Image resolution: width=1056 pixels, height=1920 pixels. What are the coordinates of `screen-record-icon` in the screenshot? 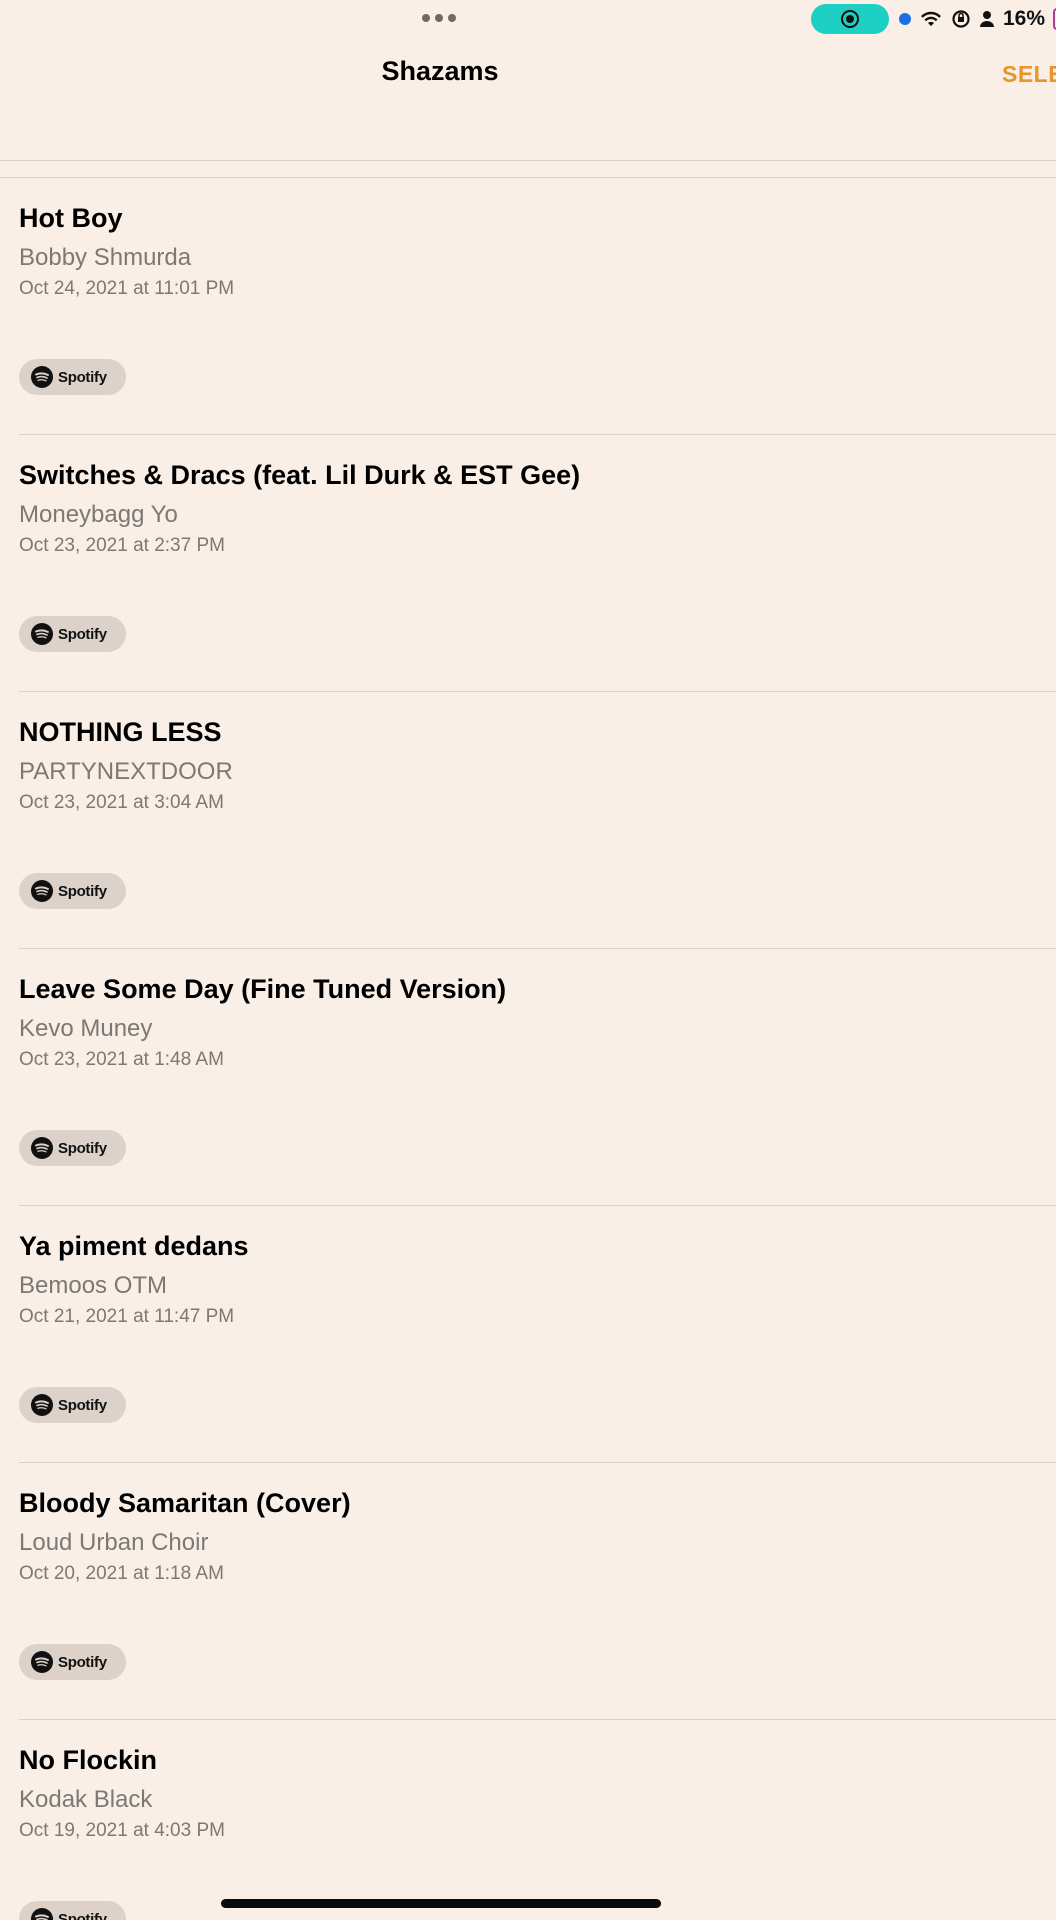 It's located at (850, 19).